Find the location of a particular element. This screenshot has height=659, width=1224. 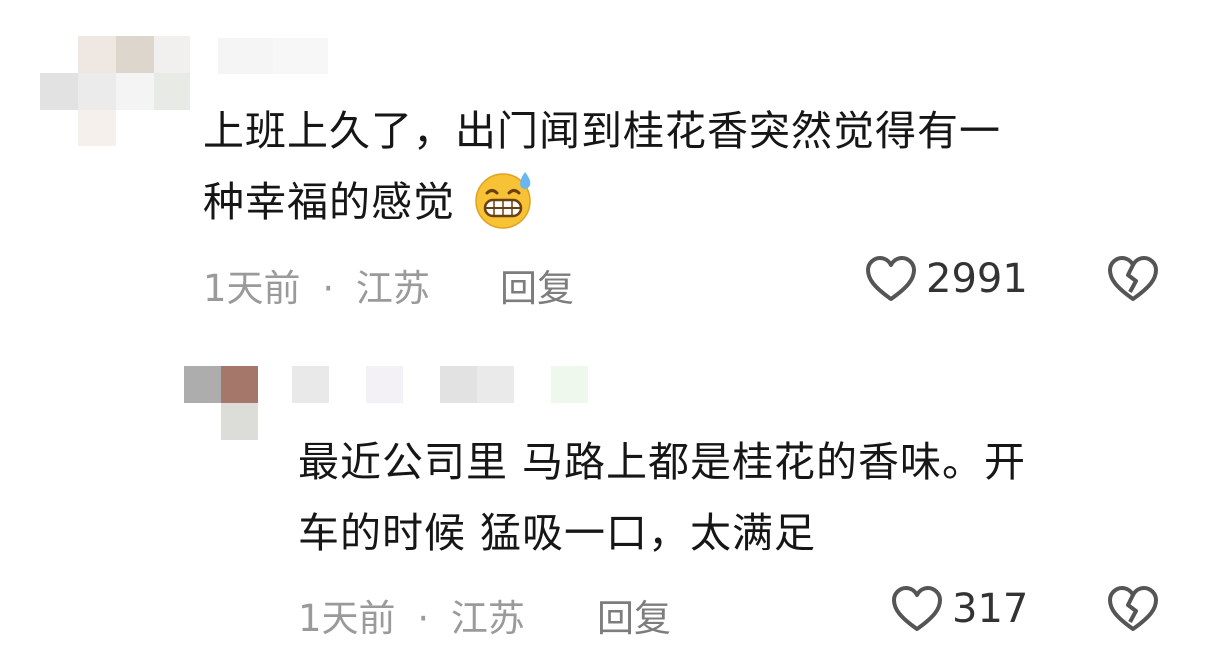

comment-text-line-2: 种幸福的感觉 is located at coordinates (370, 202).